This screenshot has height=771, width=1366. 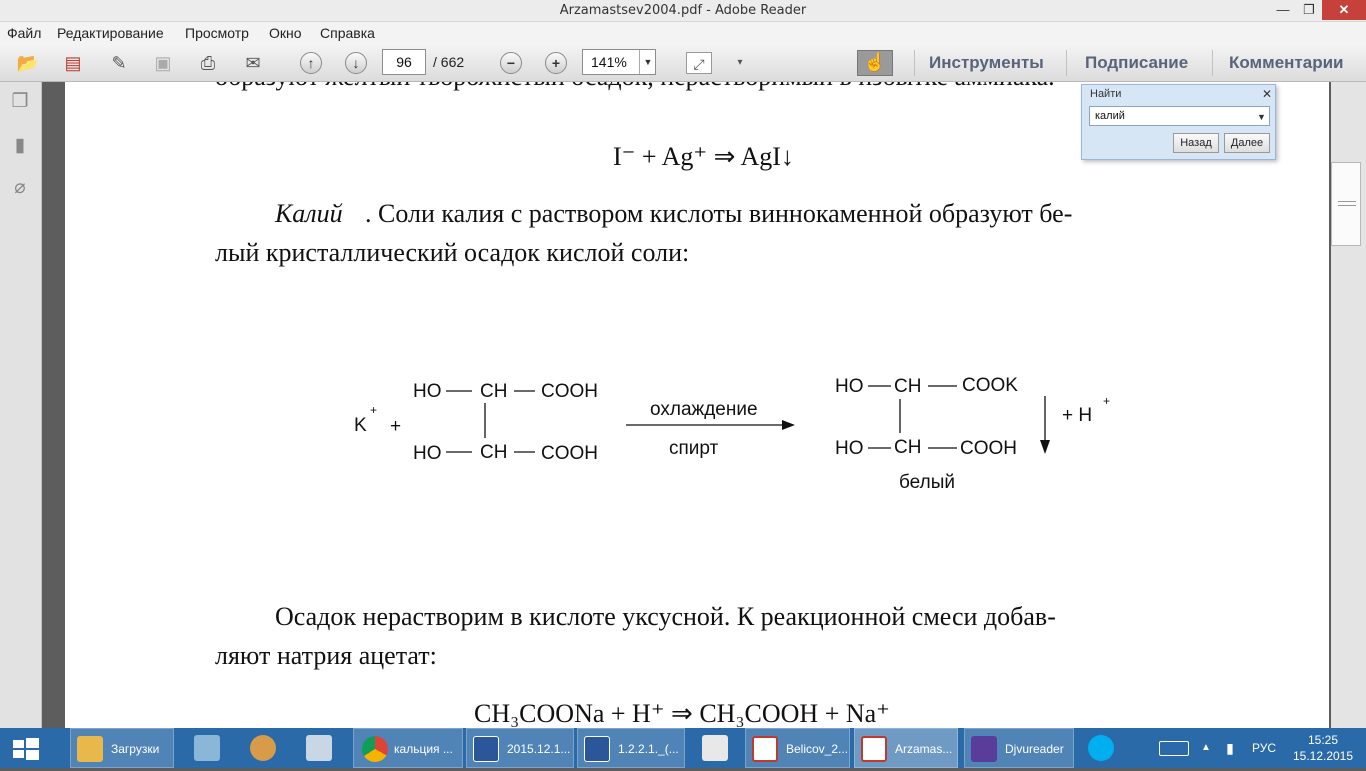 What do you see at coordinates (452, 252) in the screenshot?
I see `paragraph-line: лый кристаллический осадок кислой соли:` at bounding box center [452, 252].